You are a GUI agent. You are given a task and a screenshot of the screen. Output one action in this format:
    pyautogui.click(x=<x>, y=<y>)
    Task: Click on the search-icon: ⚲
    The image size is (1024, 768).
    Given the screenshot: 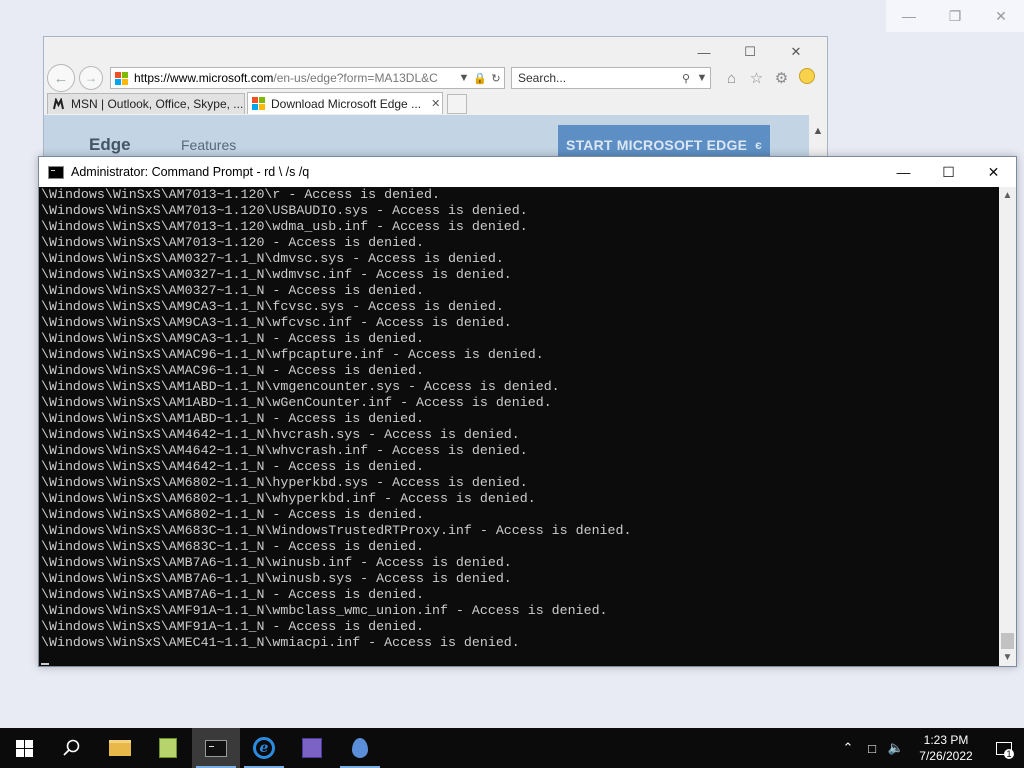 What is the action you would take?
    pyautogui.click(x=686, y=78)
    